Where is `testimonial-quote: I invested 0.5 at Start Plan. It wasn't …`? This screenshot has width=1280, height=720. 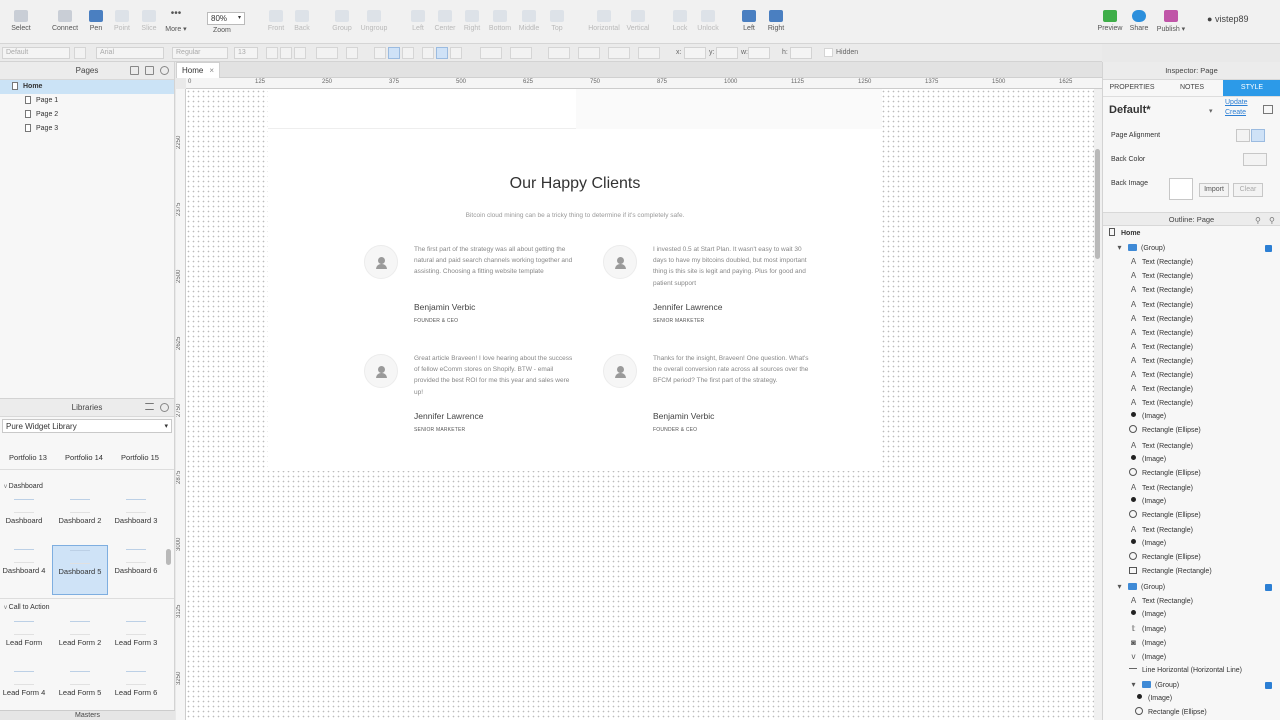
testimonial-quote: I invested 0.5 at Start Plan. It wasn't … is located at coordinates (733, 266).